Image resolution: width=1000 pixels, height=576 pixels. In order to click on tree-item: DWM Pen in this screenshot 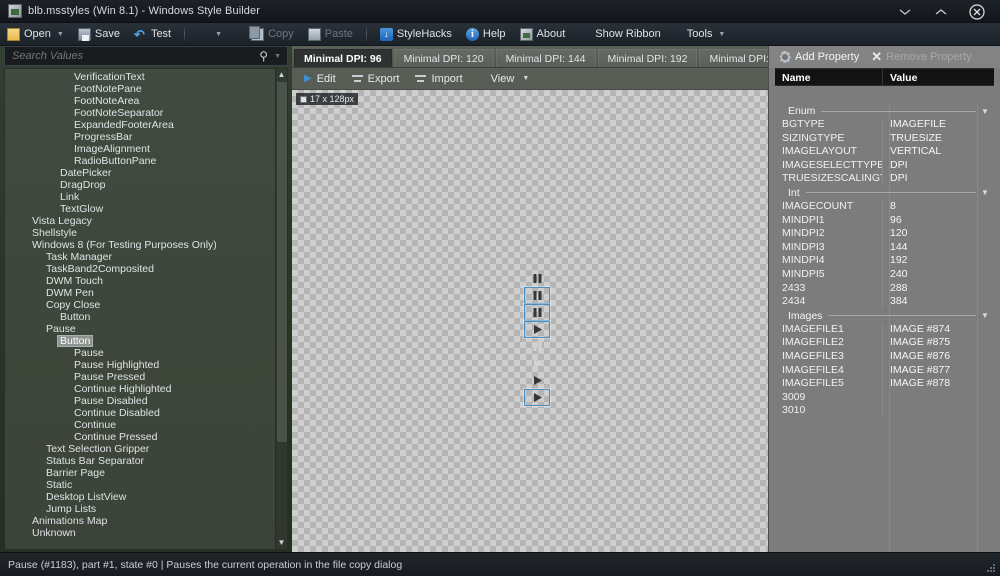, I will do `click(140, 293)`.